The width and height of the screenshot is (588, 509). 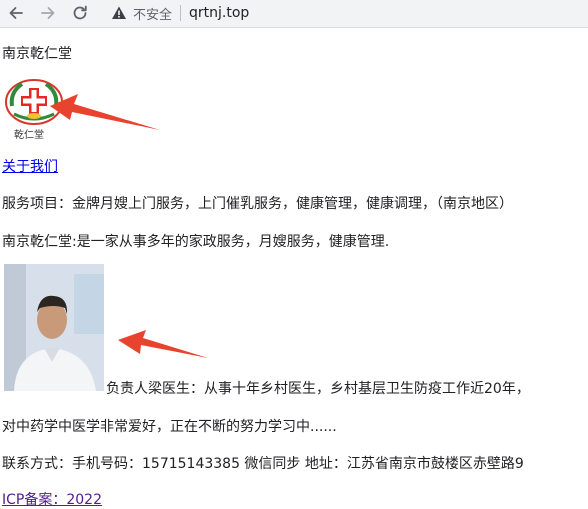 I want to click on doctor-photo, so click(x=54, y=327).